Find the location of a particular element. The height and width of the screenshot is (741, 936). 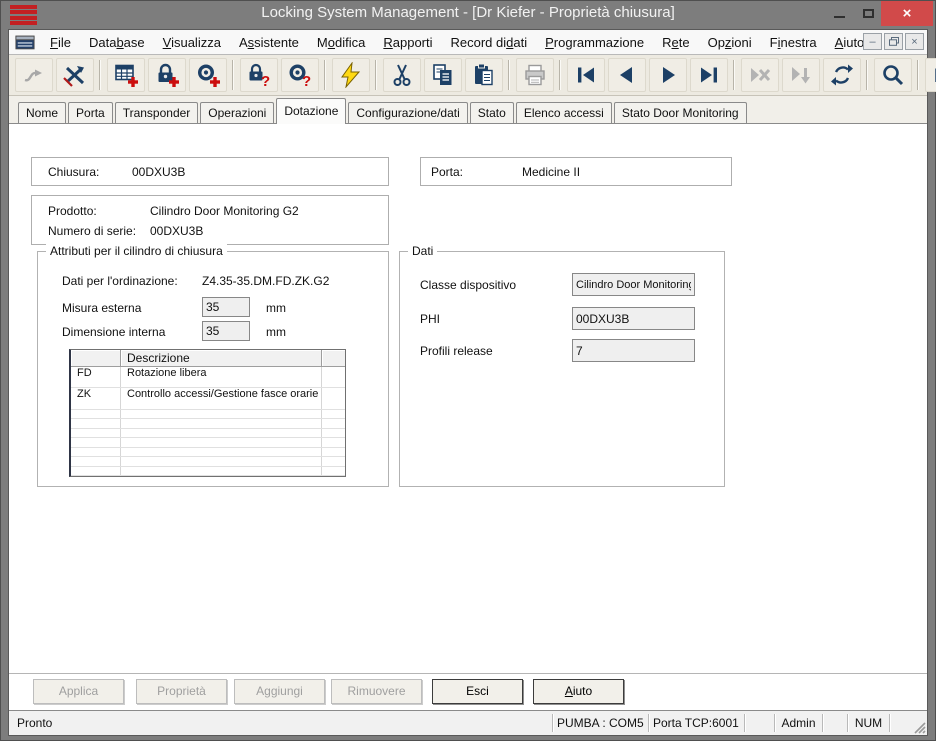

chiusura-box: Chiusura: 00DXU3B is located at coordinates (210, 171).